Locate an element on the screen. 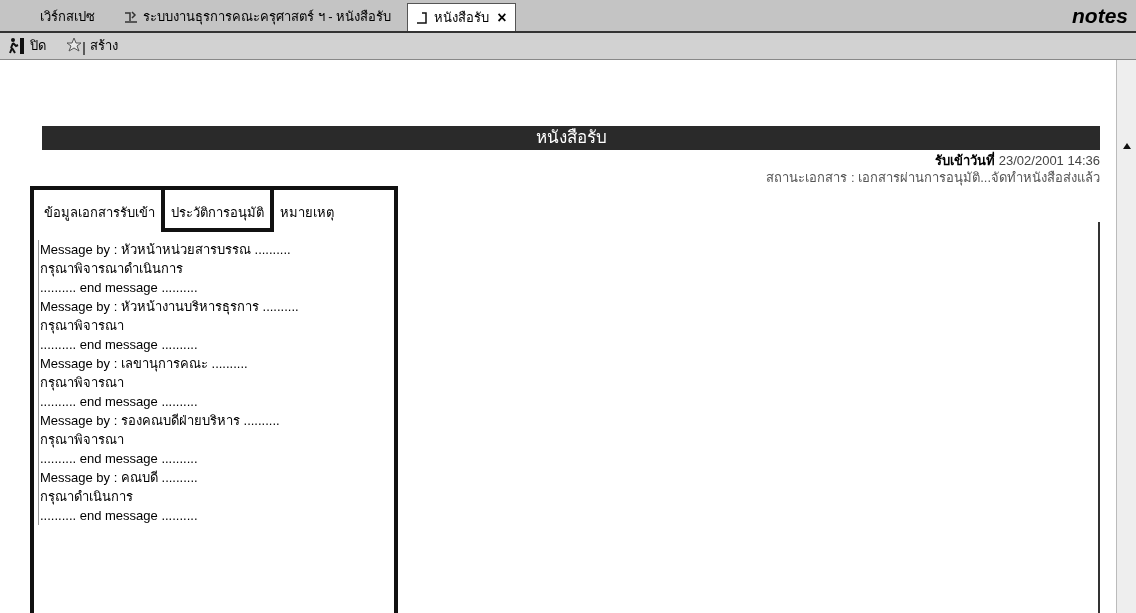 This screenshot has height=613, width=1136. scrollbar is located at coordinates (1126, 336).